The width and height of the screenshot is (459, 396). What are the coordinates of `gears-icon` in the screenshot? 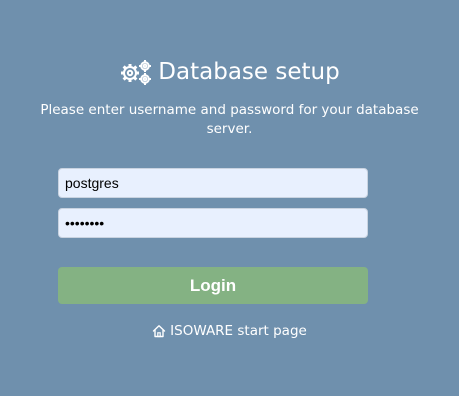 It's located at (136, 72).